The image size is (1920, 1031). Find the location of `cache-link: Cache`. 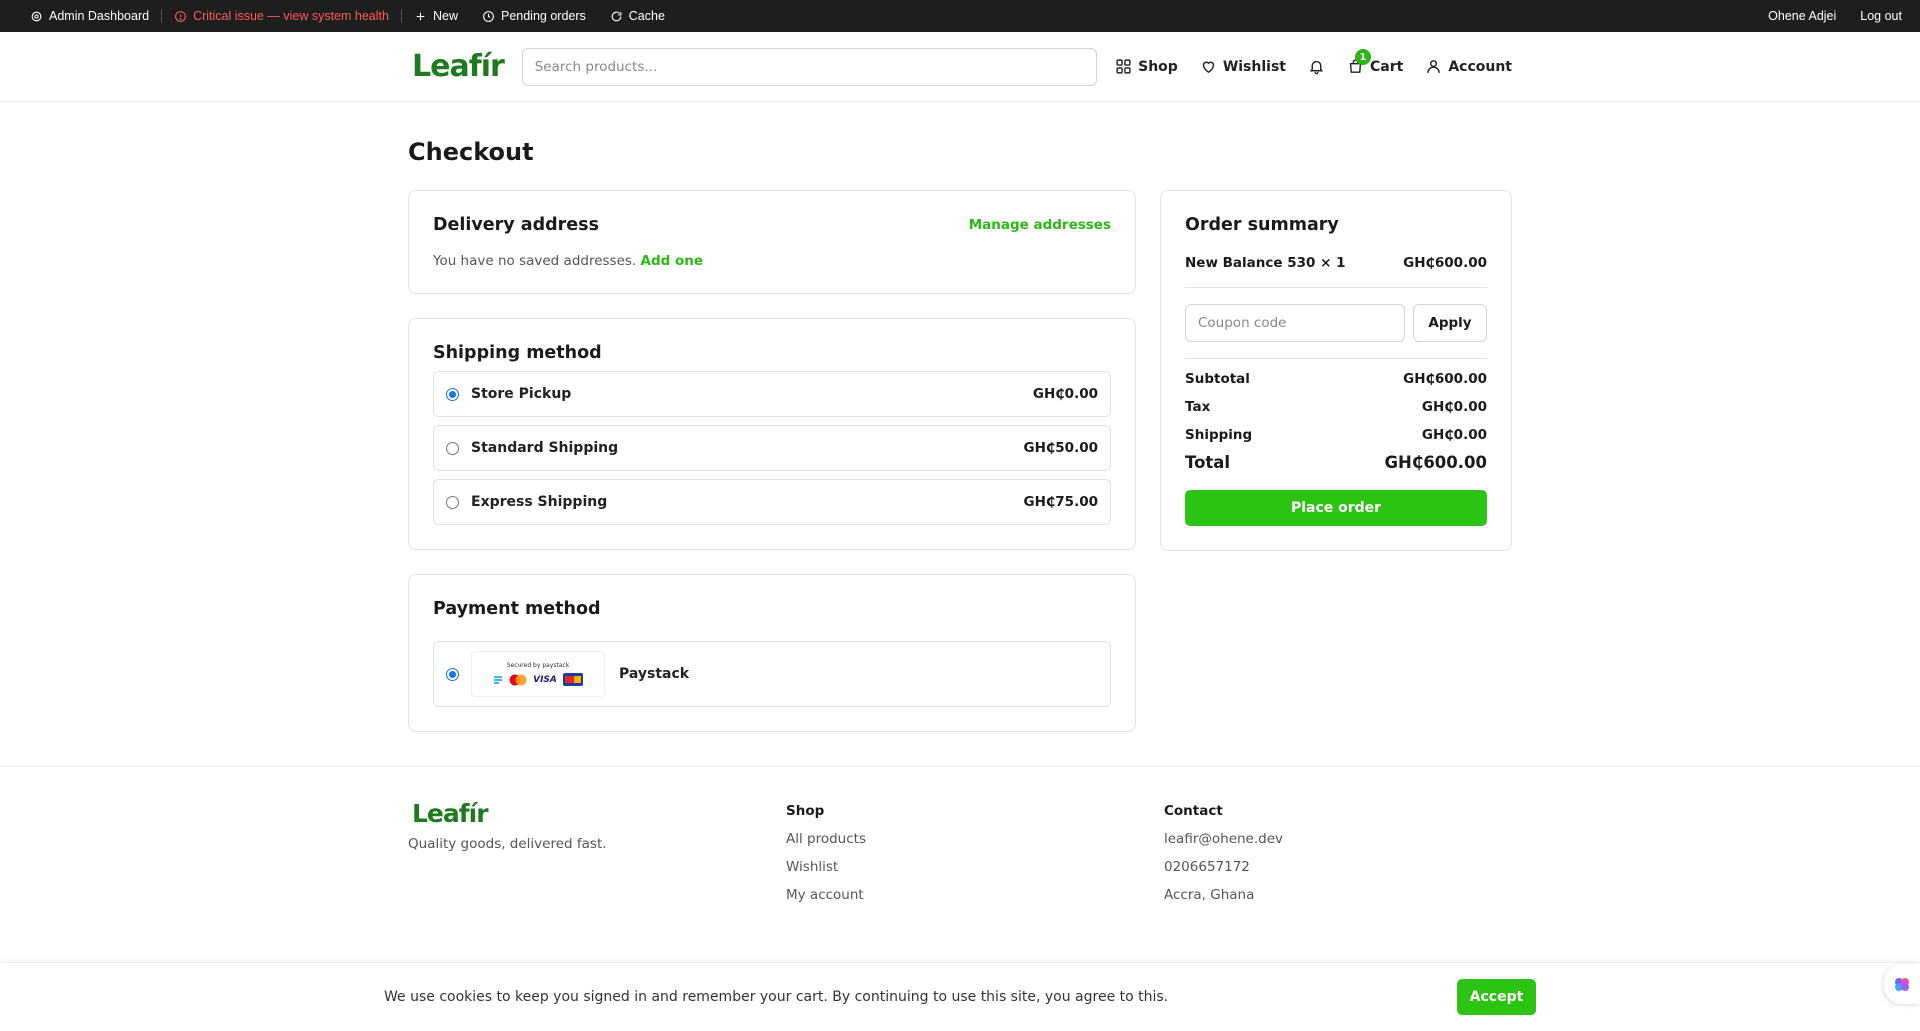

cache-link: Cache is located at coordinates (637, 16).